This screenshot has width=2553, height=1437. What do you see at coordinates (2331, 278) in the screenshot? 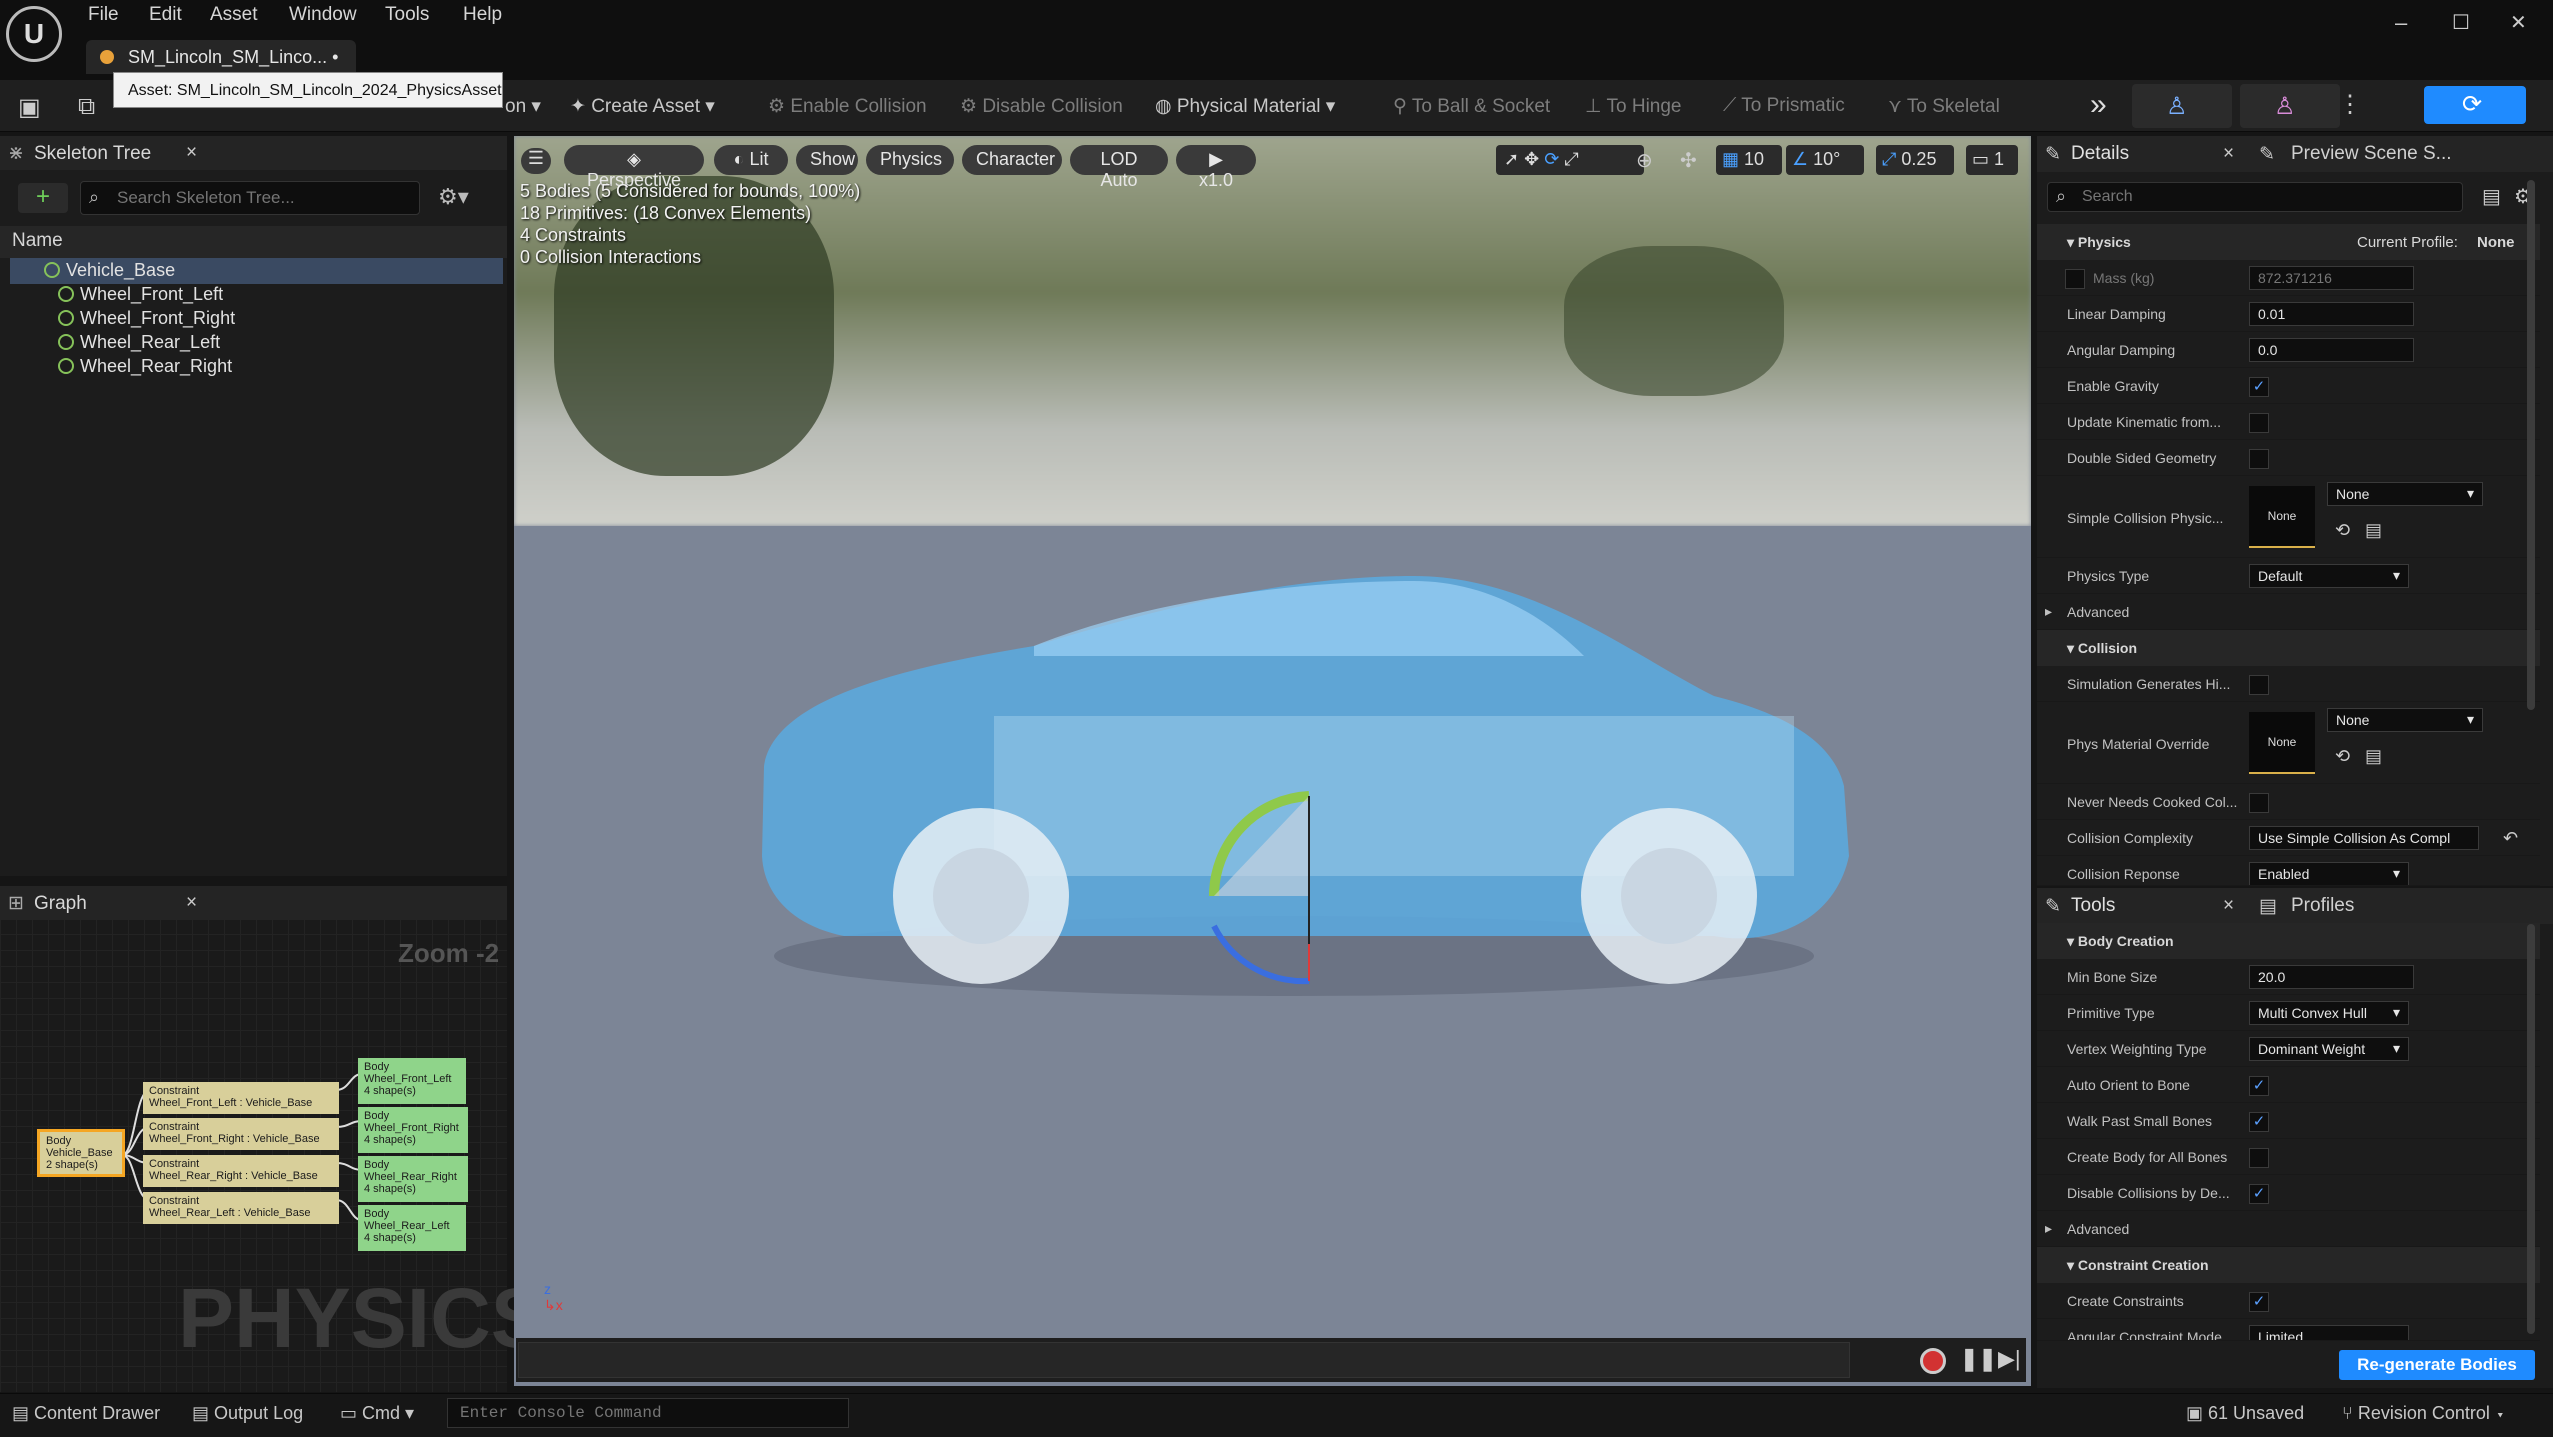
I see `mass-field: 872.371216` at bounding box center [2331, 278].